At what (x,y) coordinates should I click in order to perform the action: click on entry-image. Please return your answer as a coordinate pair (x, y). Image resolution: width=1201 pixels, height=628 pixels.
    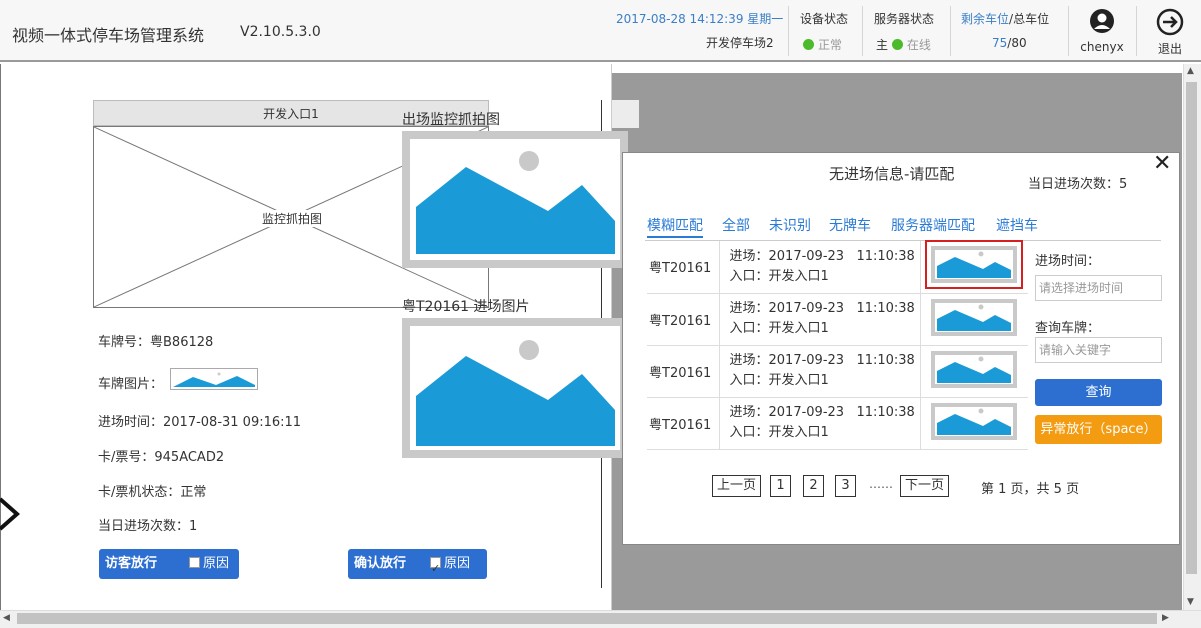
    Looking at the image, I should click on (515, 388).